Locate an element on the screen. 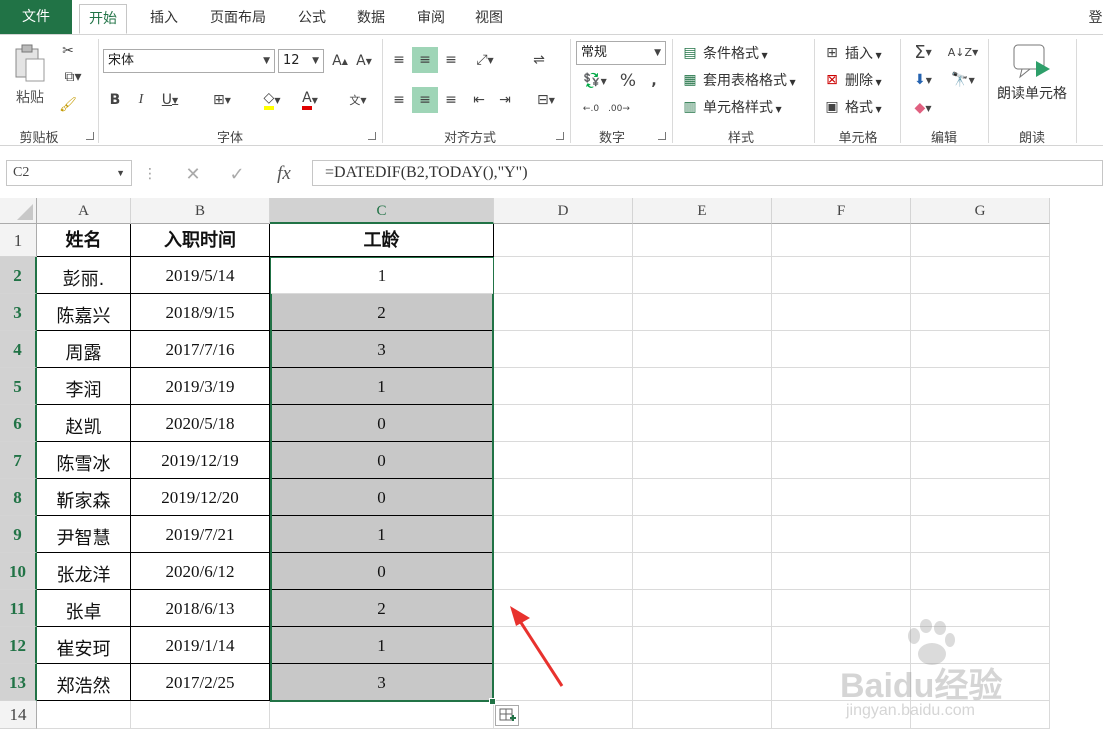  row-header-4: 4 is located at coordinates (18, 349).